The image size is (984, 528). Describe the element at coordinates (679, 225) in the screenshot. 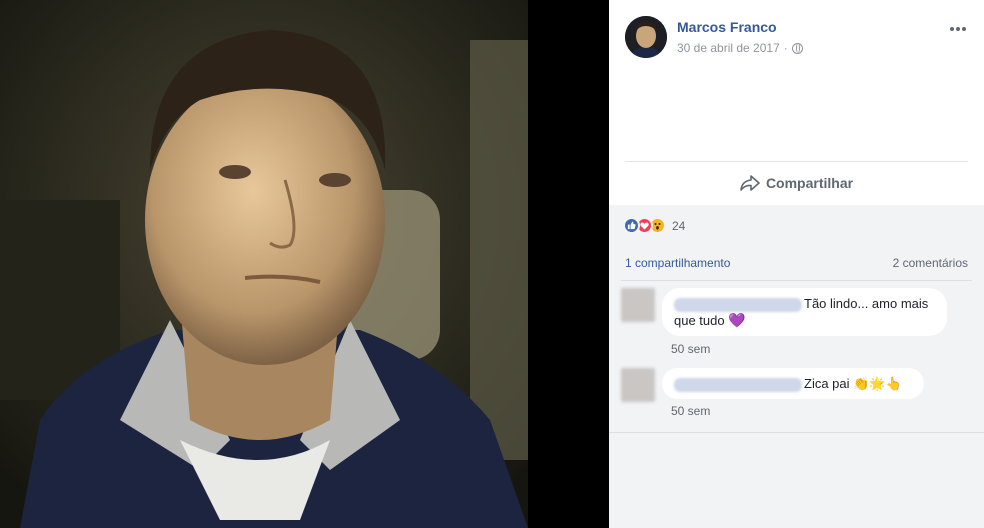

I see `reaction-count: 24` at that location.